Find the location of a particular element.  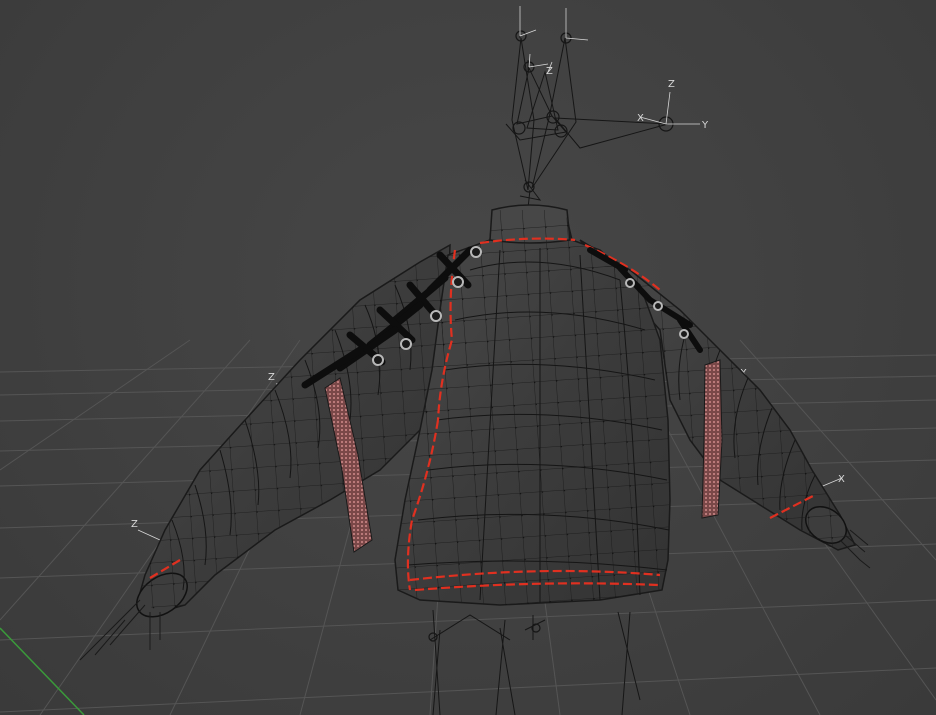

axis-label-y: Y is located at coordinates (705, 125).